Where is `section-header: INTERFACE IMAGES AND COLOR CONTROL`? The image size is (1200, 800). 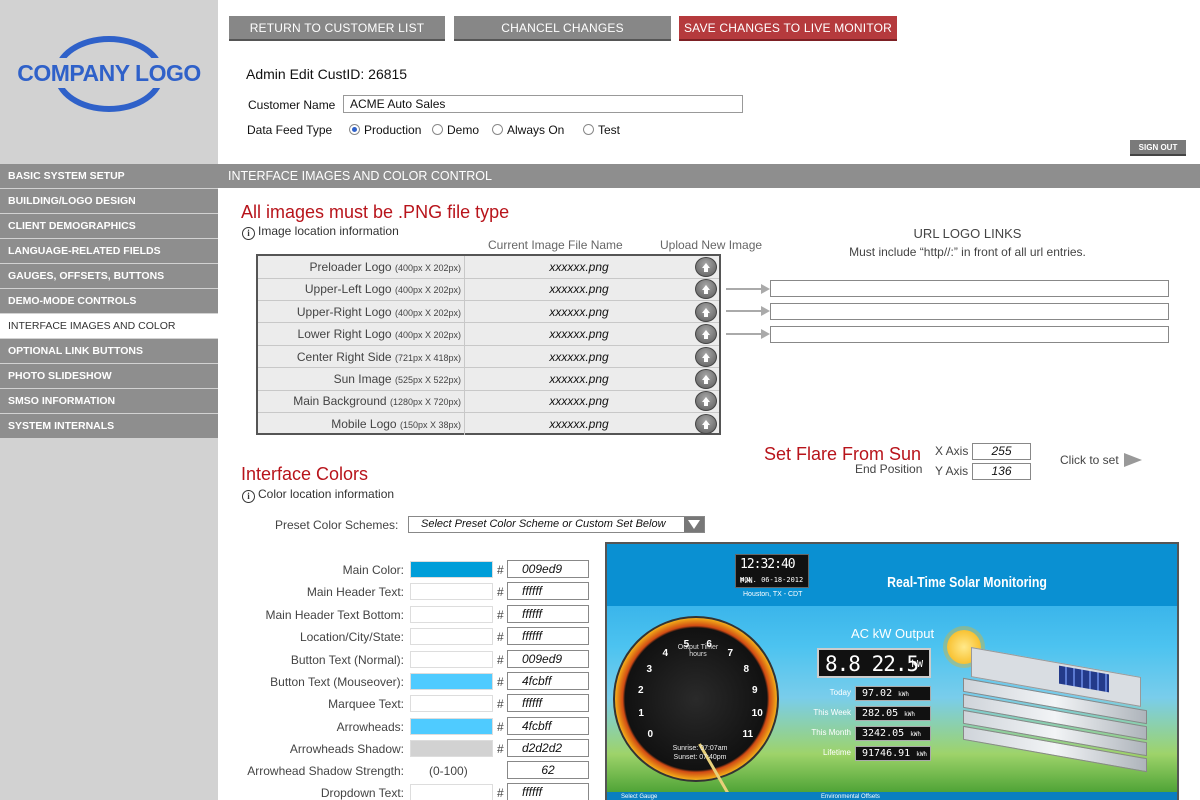
section-header: INTERFACE IMAGES AND COLOR CONTROL is located at coordinates (709, 176).